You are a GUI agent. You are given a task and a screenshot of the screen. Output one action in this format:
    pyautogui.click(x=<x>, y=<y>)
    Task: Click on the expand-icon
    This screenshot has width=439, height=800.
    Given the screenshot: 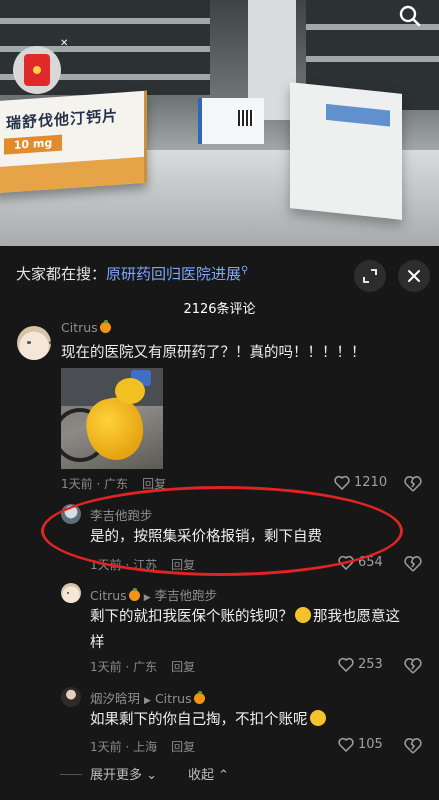 What is the action you would take?
    pyautogui.click(x=370, y=276)
    